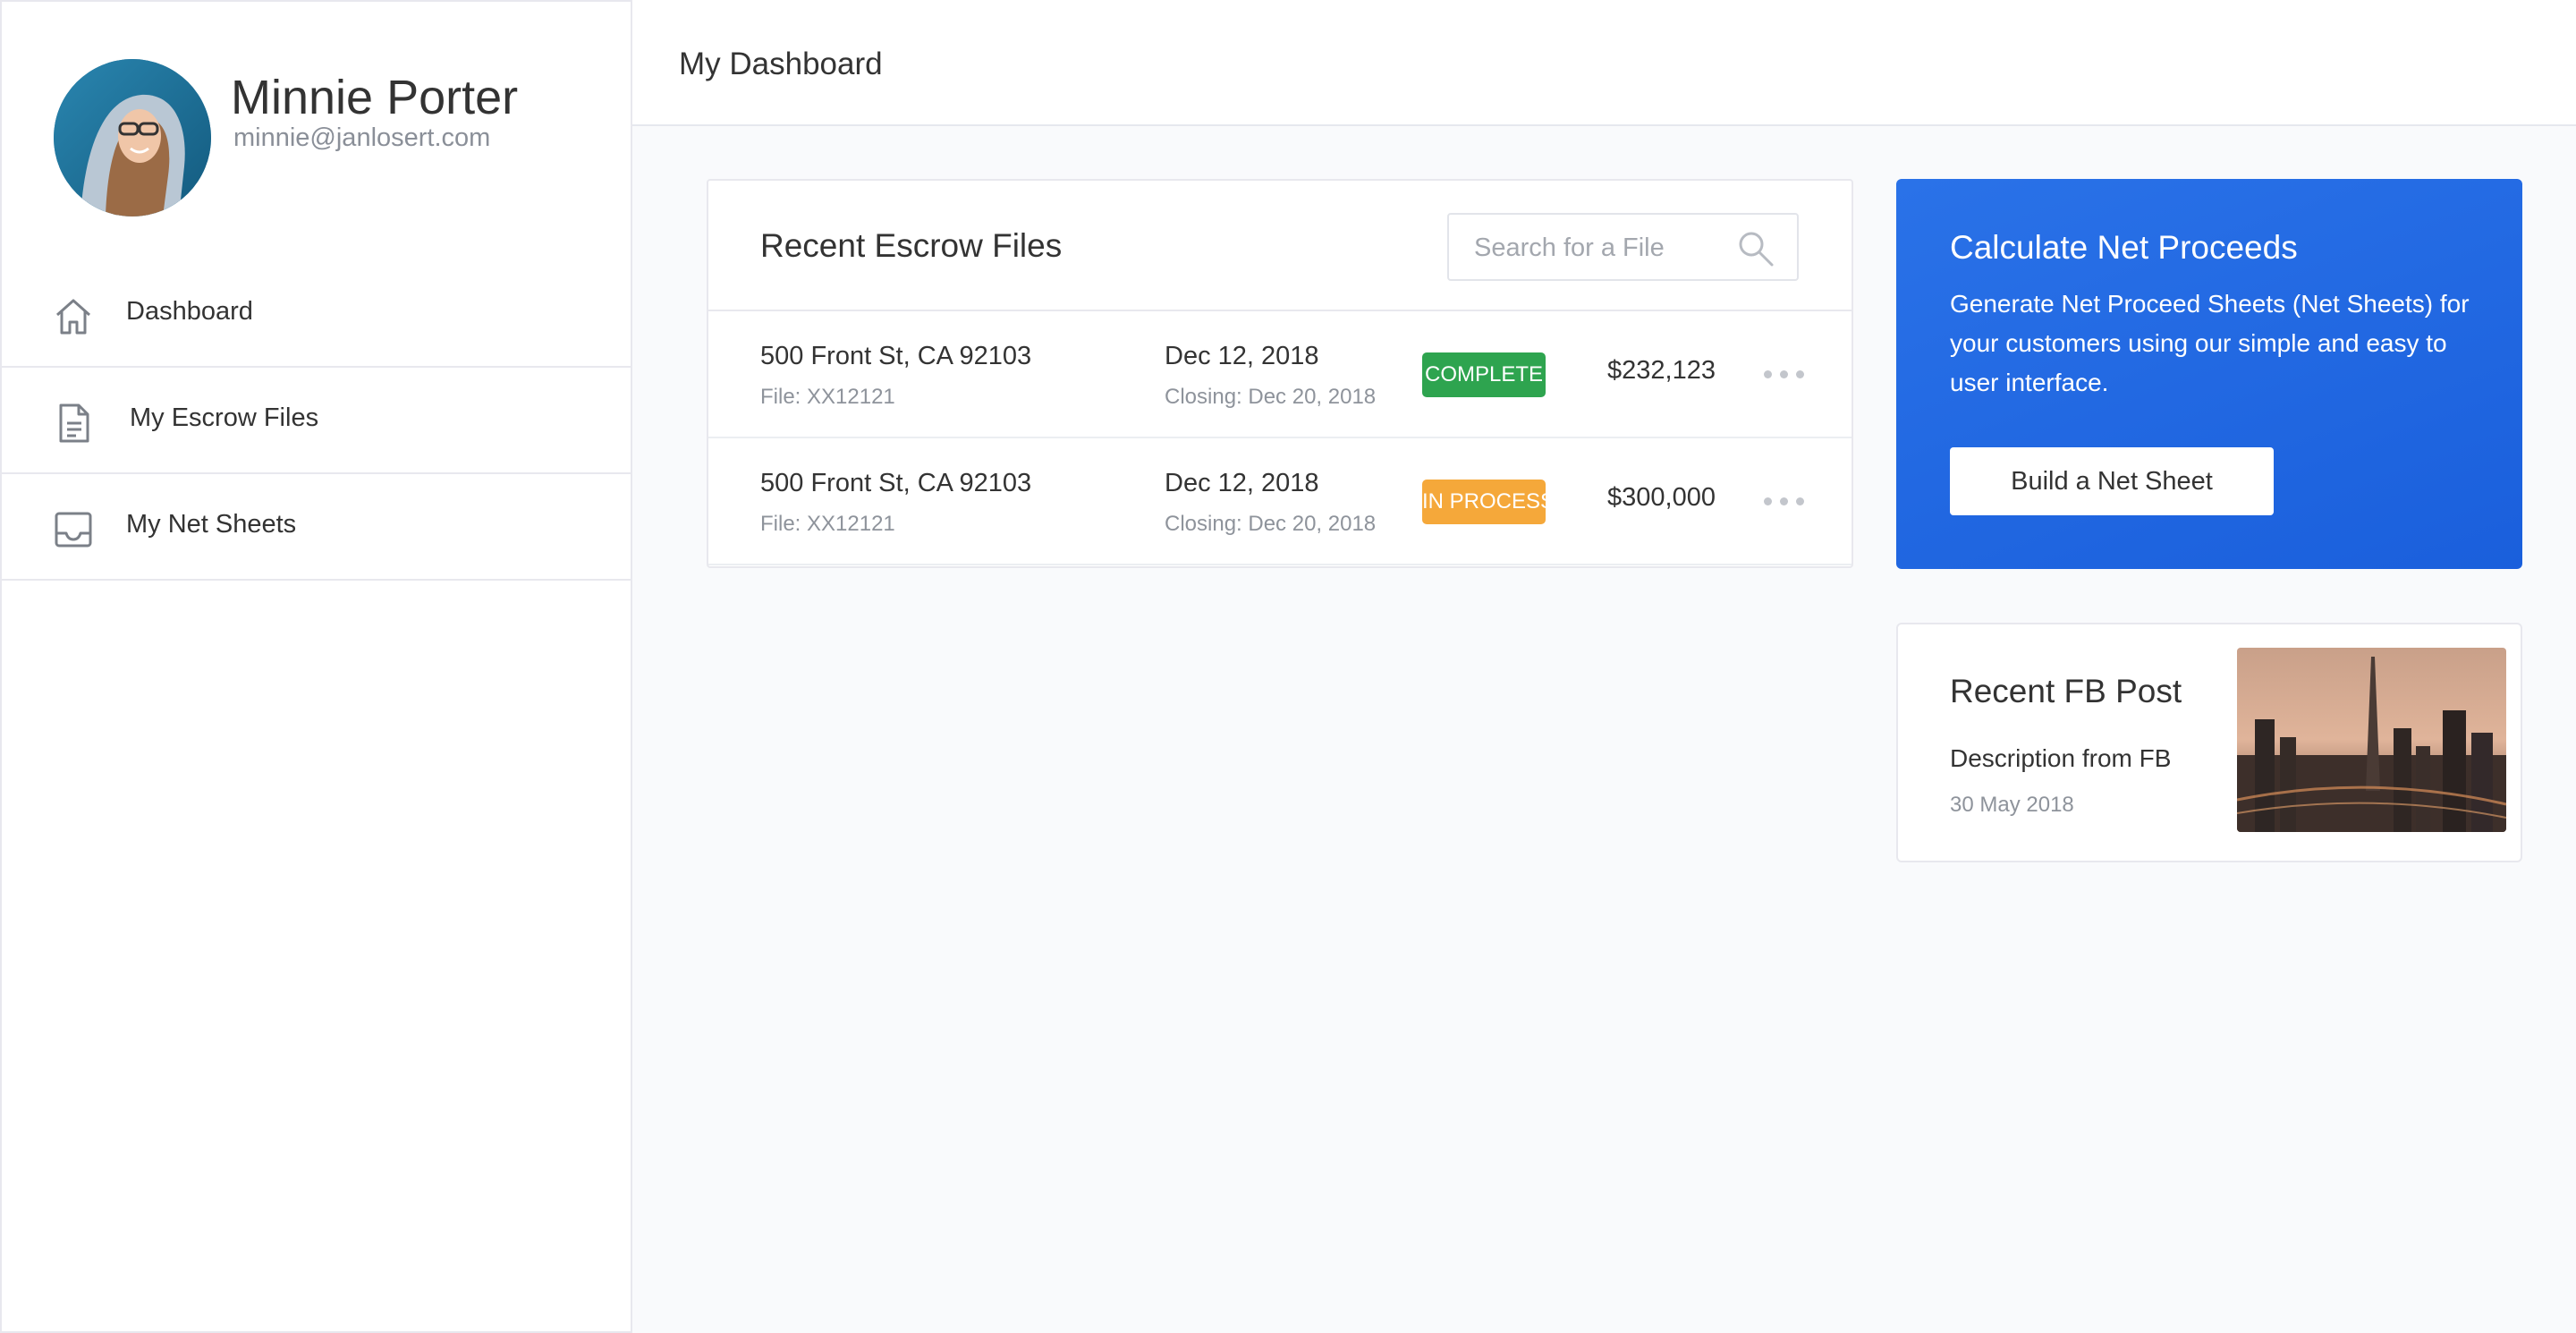  Describe the element at coordinates (362, 137) in the screenshot. I see `user-email: minnie@janlosert.com` at that location.